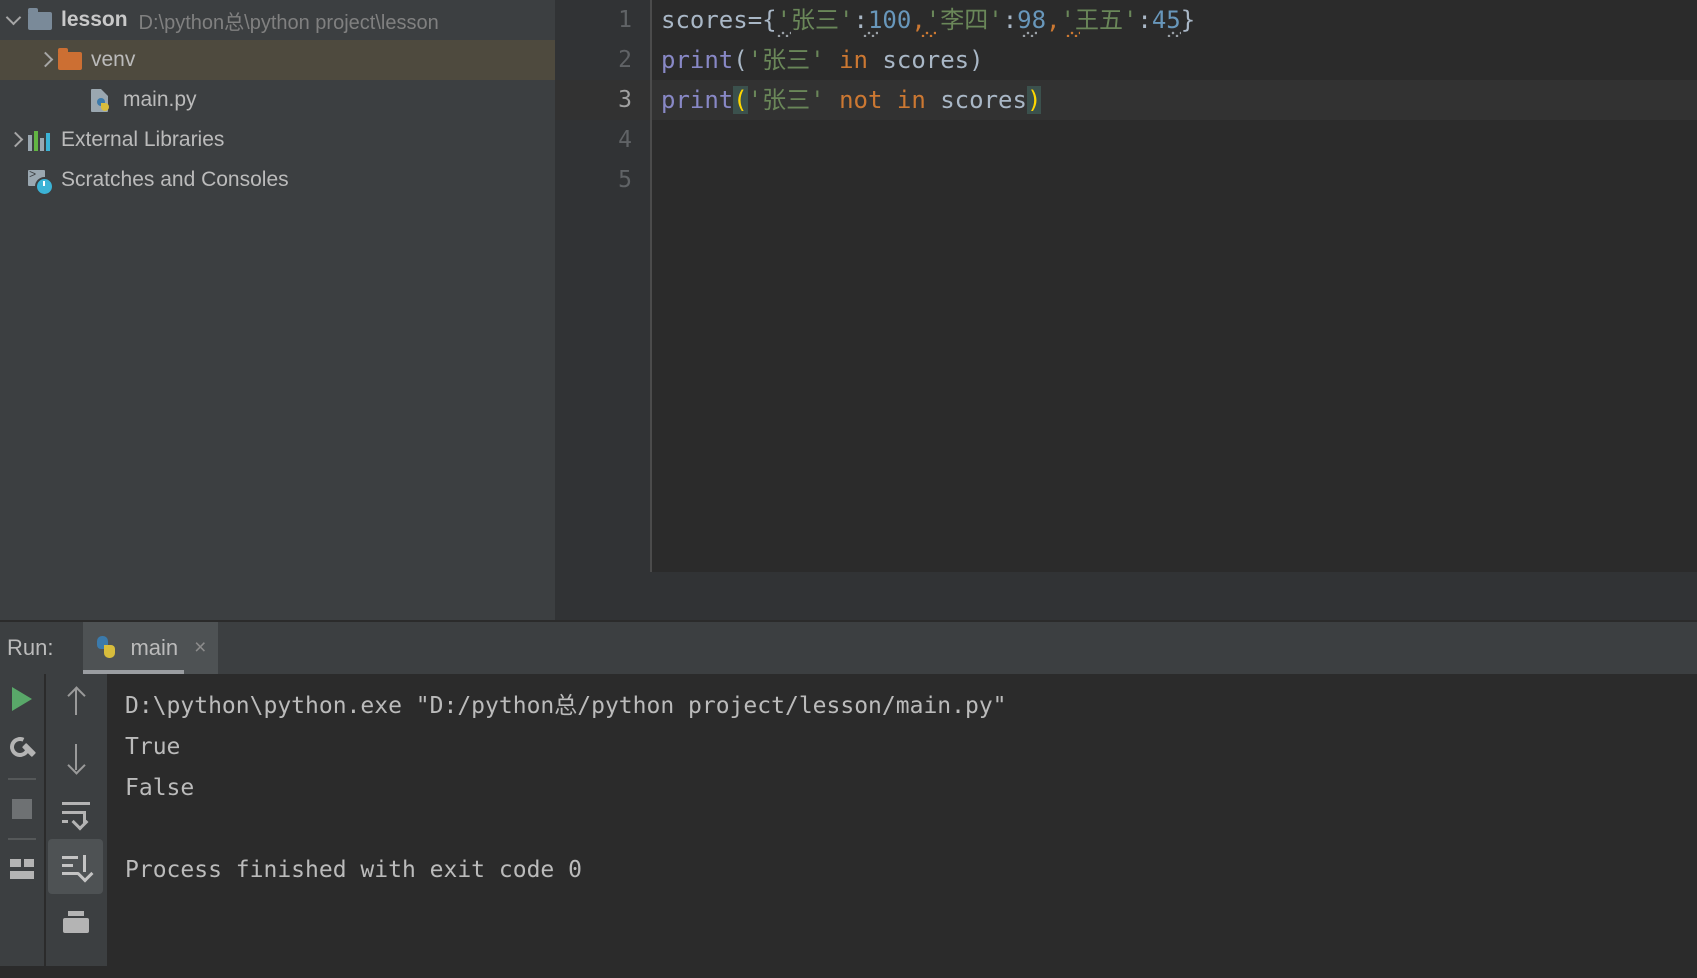 Image resolution: width=1697 pixels, height=978 pixels. I want to click on wrench-icon, so click(22, 749).